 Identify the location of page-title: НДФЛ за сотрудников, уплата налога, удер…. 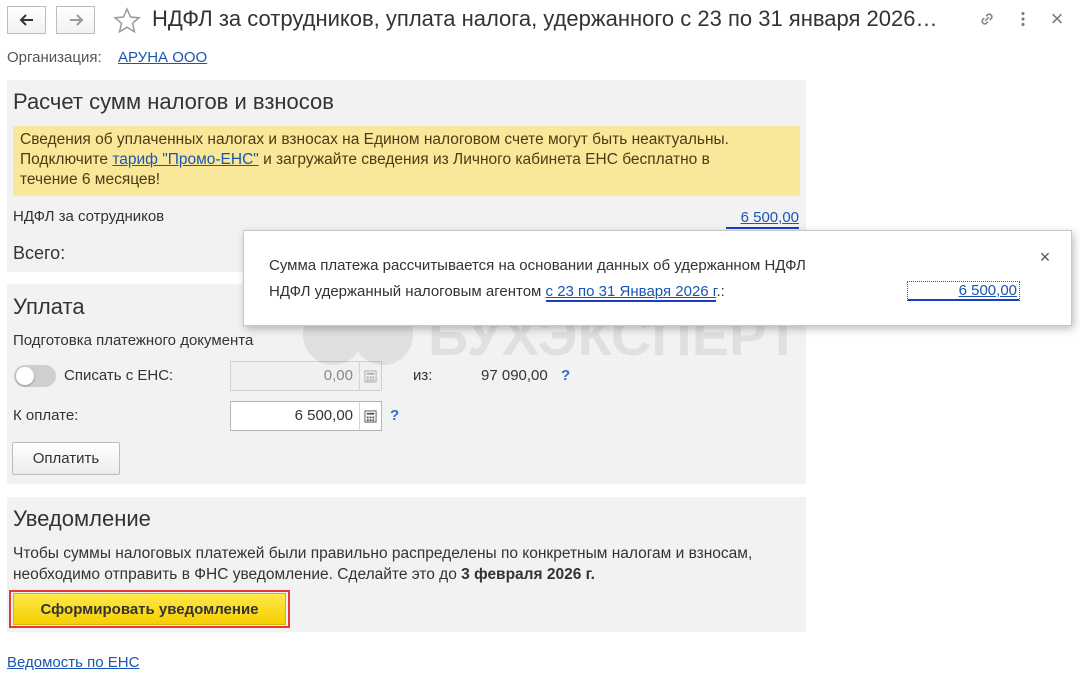
(545, 18).